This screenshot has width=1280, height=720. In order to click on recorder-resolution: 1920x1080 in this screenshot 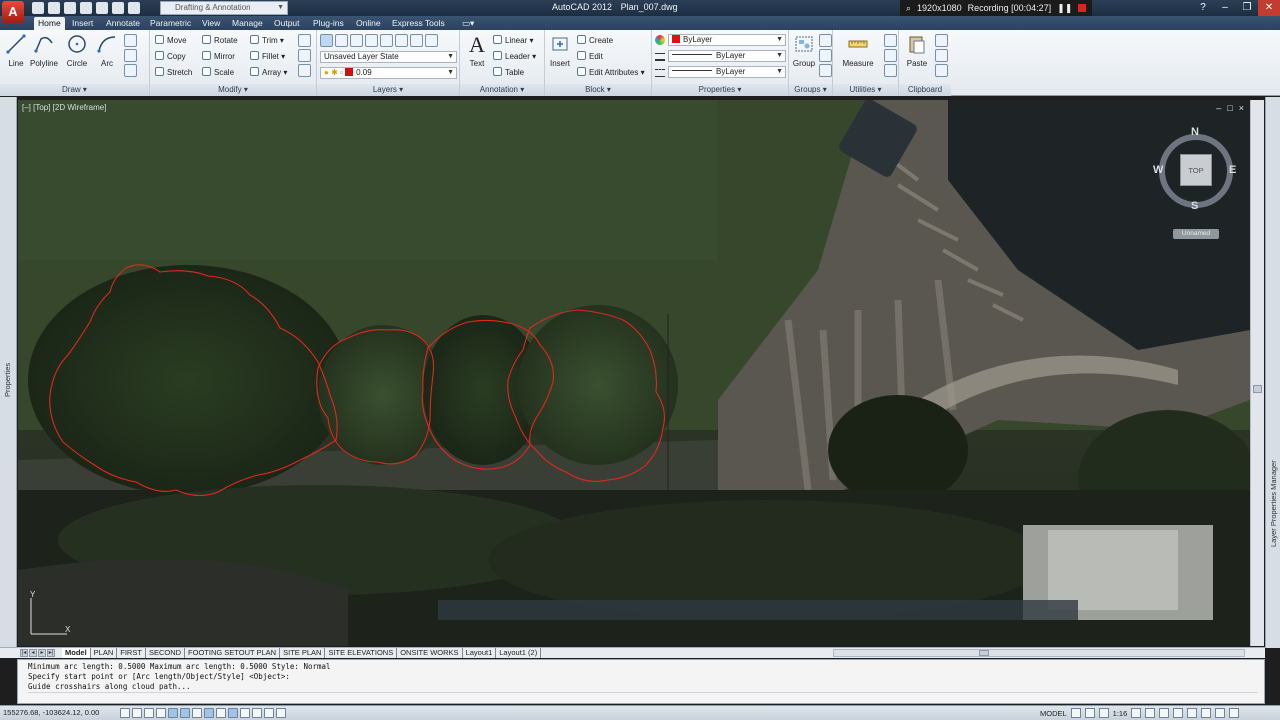, I will do `click(939, 8)`.